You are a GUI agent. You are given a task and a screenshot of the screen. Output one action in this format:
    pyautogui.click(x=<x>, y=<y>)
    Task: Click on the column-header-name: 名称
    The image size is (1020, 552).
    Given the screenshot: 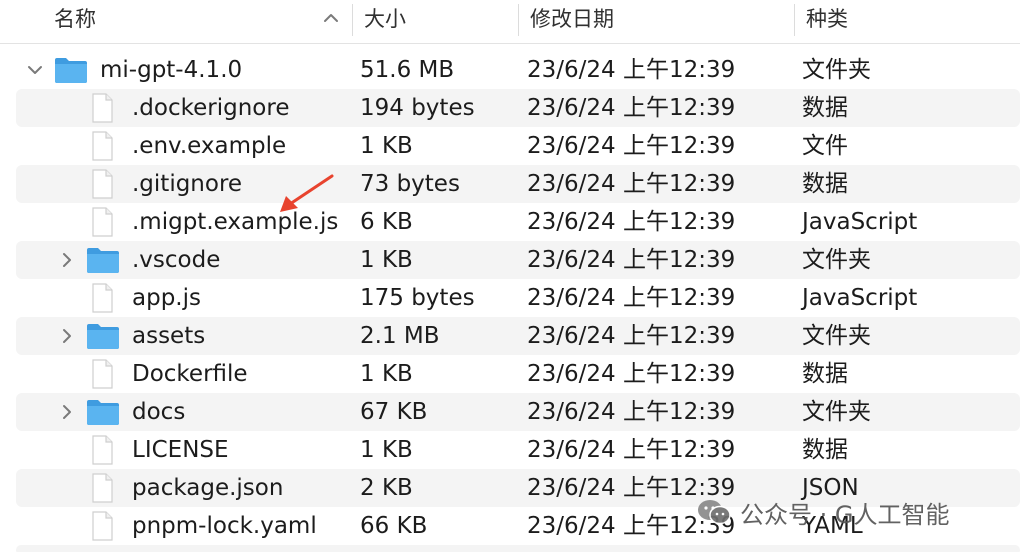 What is the action you would take?
    pyautogui.click(x=75, y=22)
    